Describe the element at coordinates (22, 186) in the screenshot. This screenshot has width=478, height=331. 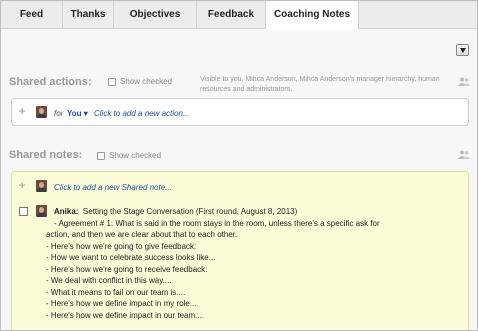
I see `add-note-plus-icon: +` at that location.